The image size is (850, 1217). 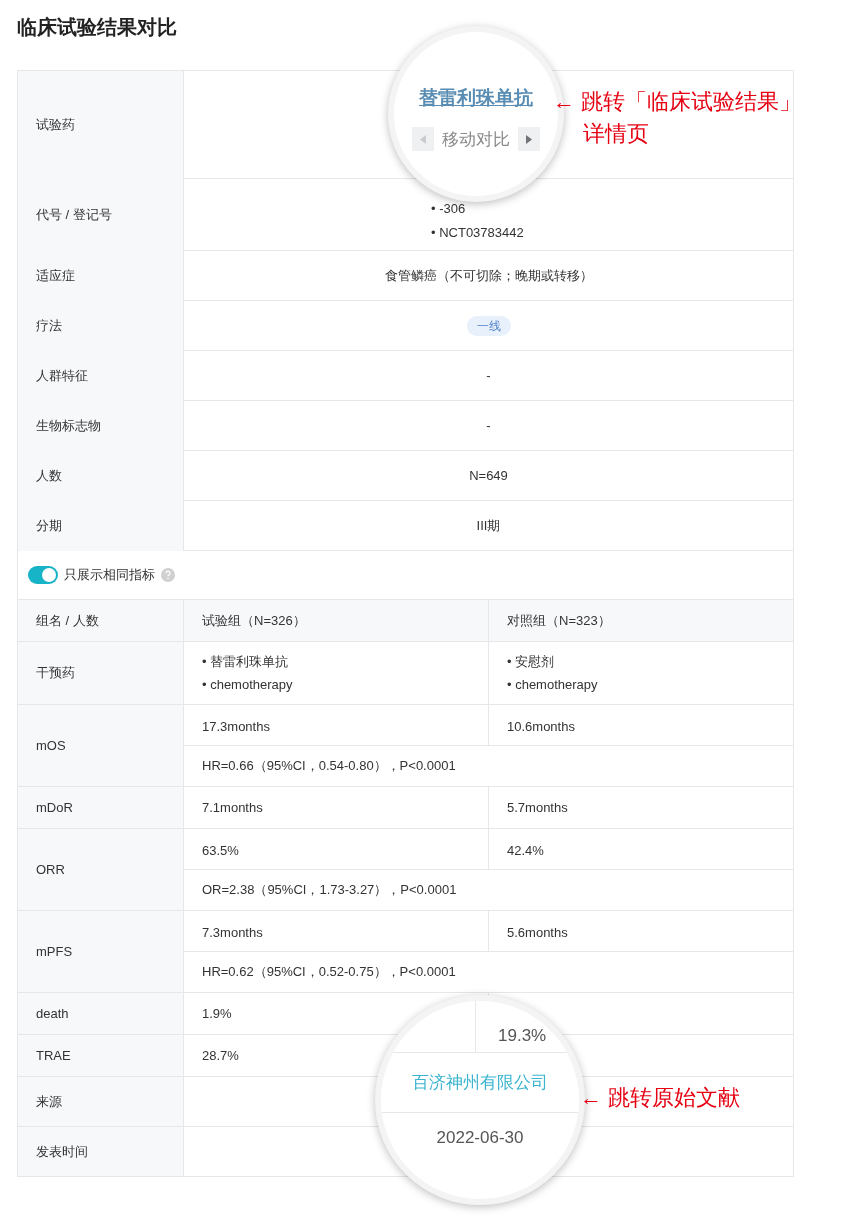 I want to click on row-label: ORR, so click(x=50, y=869).